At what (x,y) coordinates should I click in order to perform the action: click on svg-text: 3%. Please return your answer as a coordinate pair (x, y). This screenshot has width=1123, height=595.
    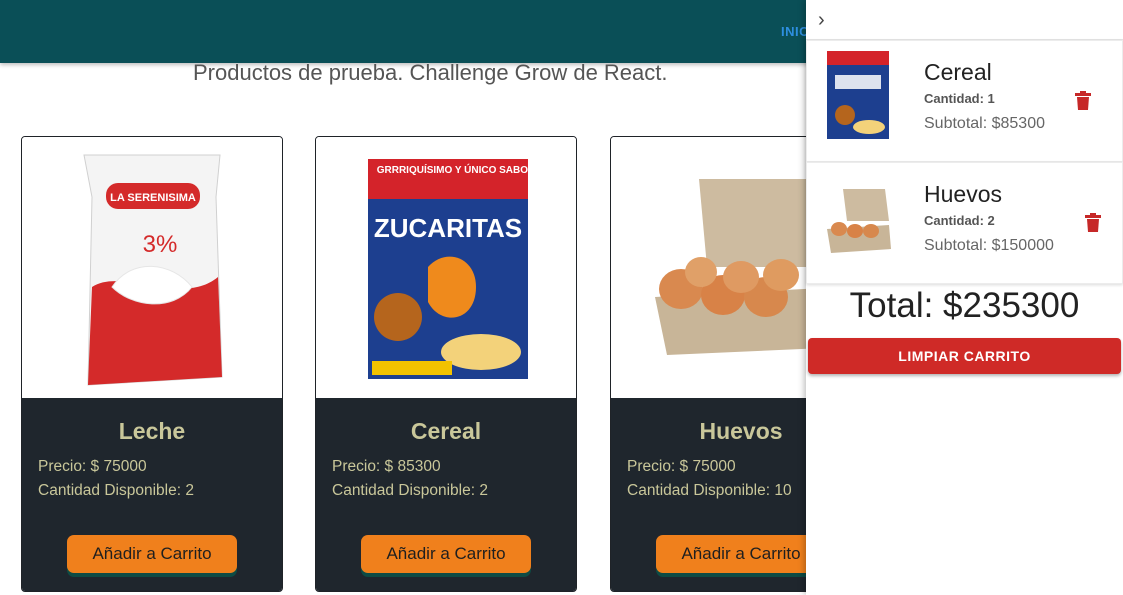
    Looking at the image, I should click on (160, 244).